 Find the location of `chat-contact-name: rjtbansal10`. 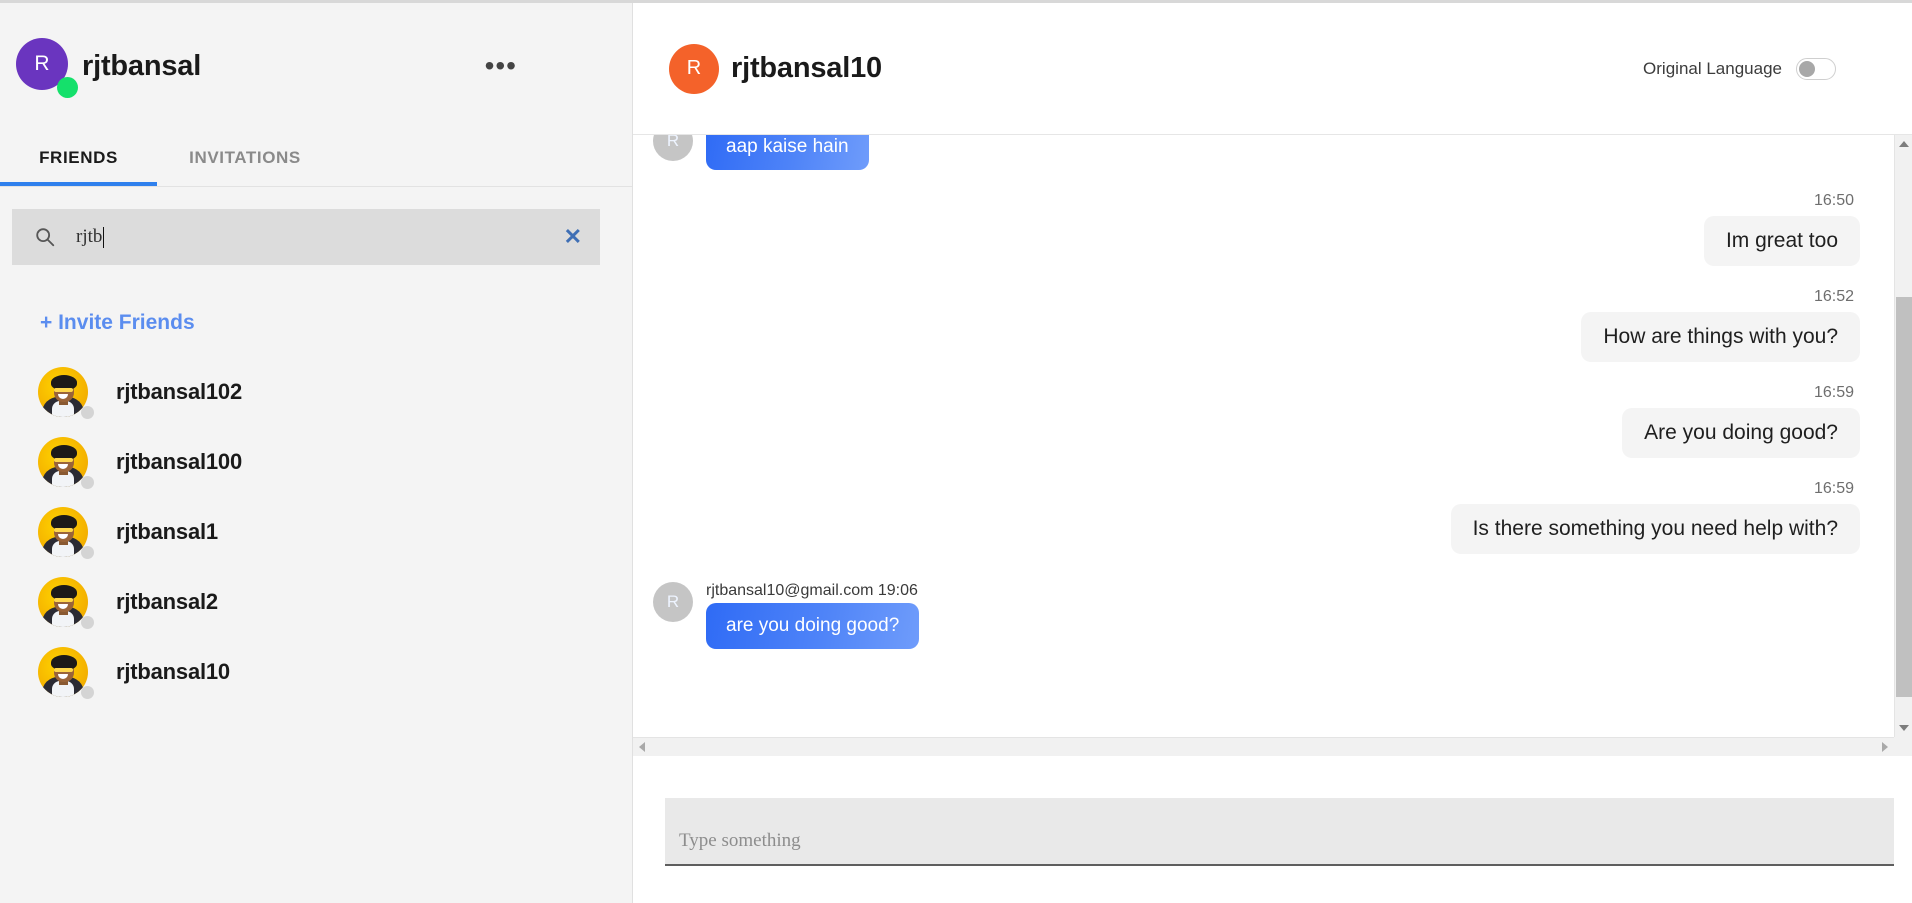

chat-contact-name: rjtbansal10 is located at coordinates (806, 68).